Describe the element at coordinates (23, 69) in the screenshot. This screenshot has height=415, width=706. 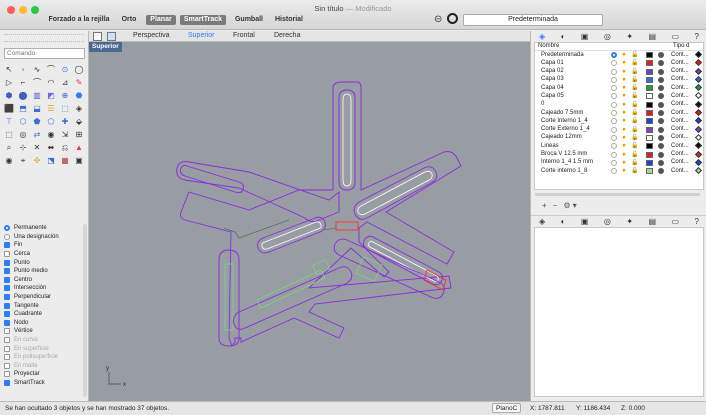
I see `tool-2-icon: ◦` at that location.